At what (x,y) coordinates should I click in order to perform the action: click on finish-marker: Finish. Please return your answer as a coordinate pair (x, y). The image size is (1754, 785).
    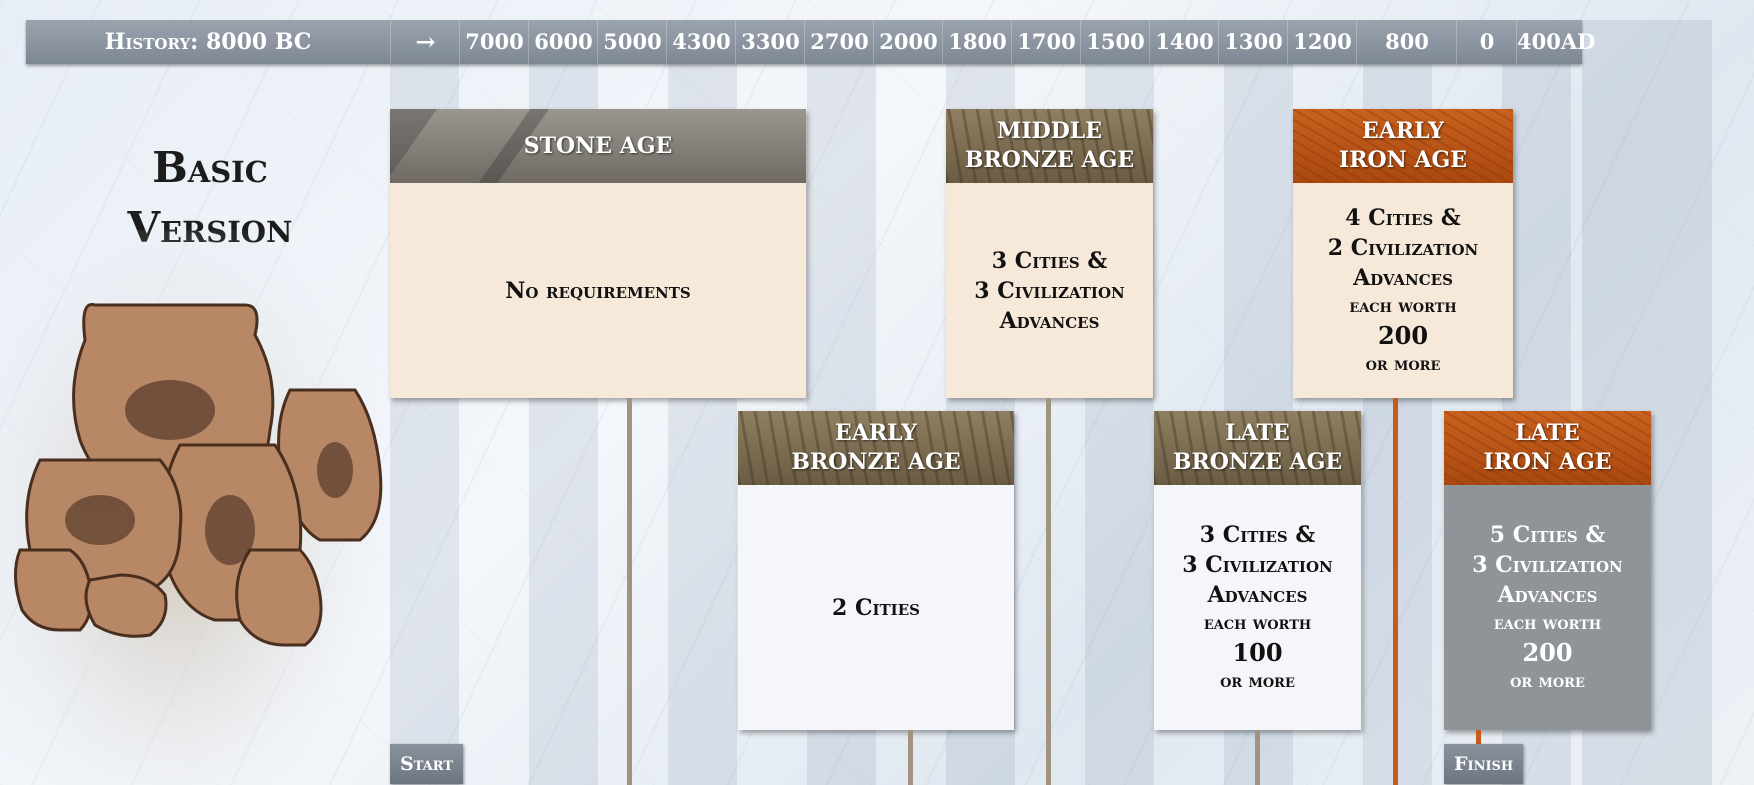
    Looking at the image, I should click on (1484, 764).